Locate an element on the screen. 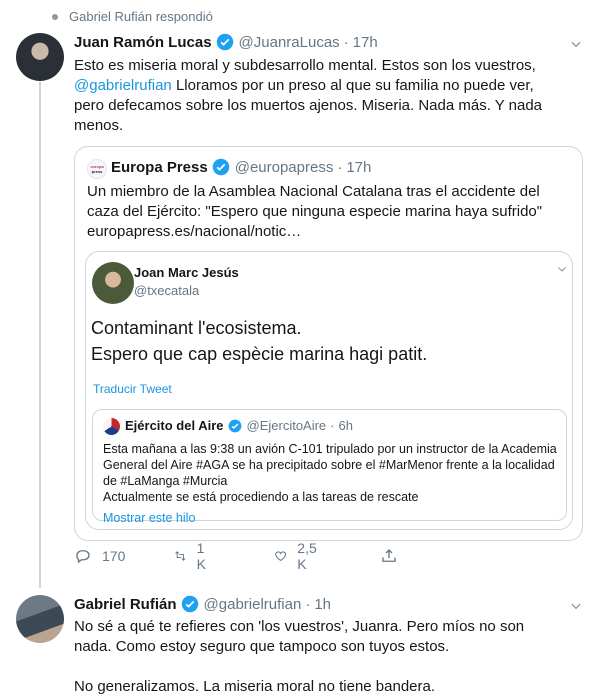  retweet-count: 1 K is located at coordinates (201, 556).